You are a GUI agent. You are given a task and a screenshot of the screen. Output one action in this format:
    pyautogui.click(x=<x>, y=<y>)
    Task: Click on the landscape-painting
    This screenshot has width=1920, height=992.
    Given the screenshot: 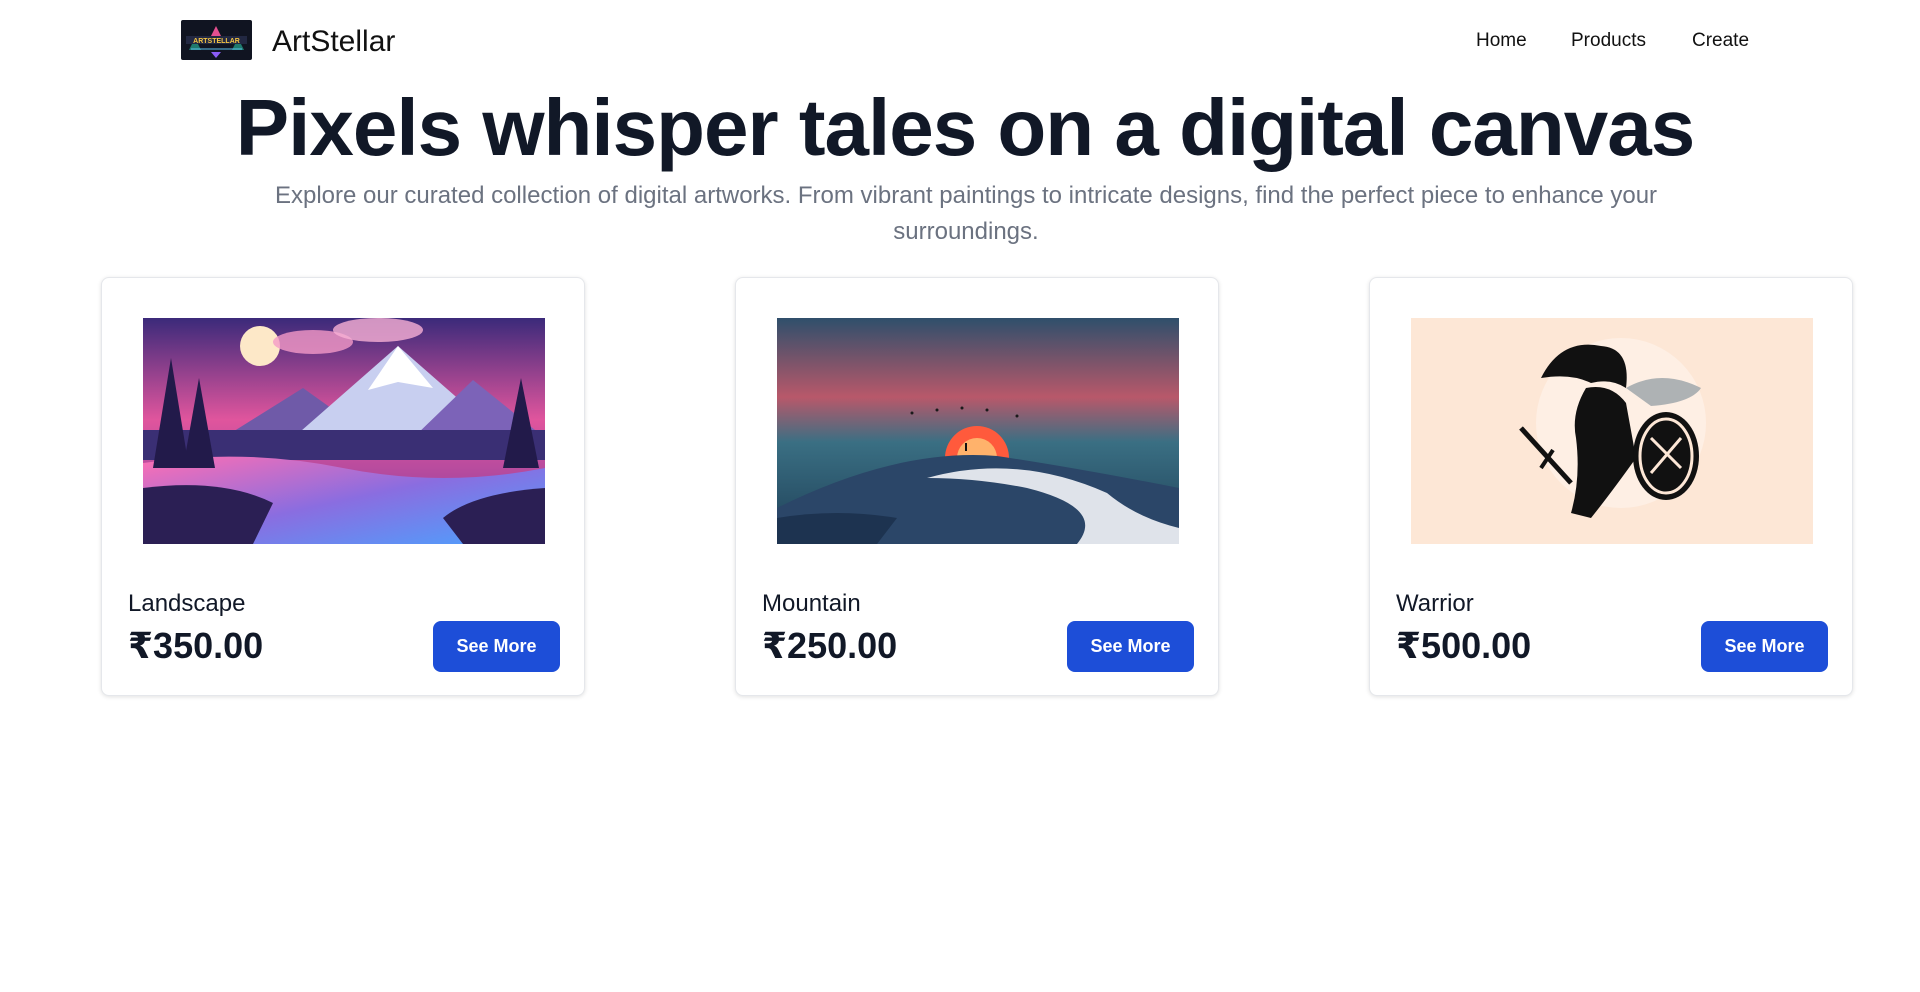 What is the action you would take?
    pyautogui.click(x=344, y=431)
    